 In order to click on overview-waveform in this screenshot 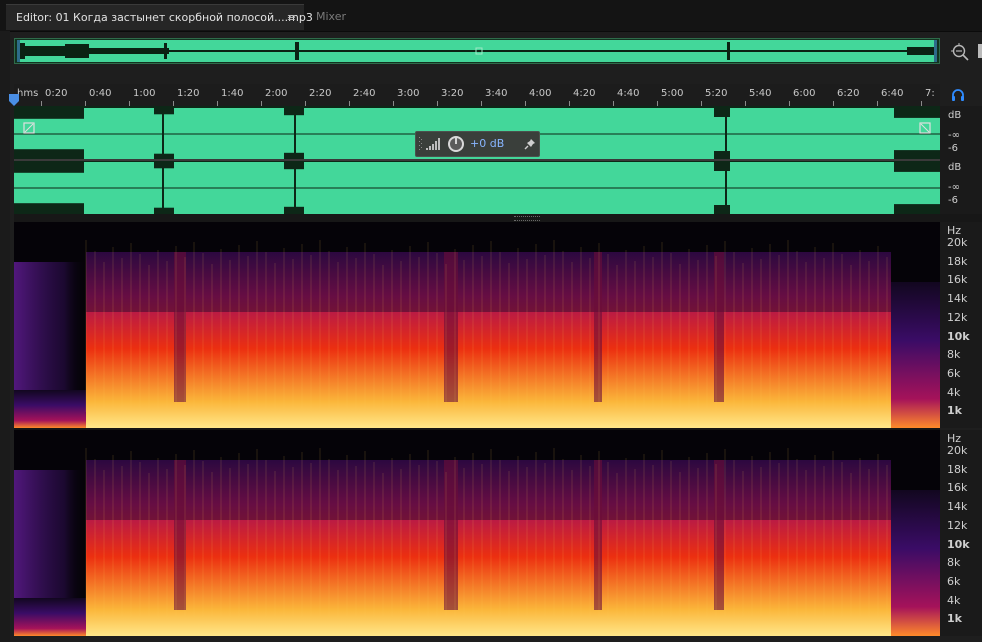, I will do `click(477, 51)`.